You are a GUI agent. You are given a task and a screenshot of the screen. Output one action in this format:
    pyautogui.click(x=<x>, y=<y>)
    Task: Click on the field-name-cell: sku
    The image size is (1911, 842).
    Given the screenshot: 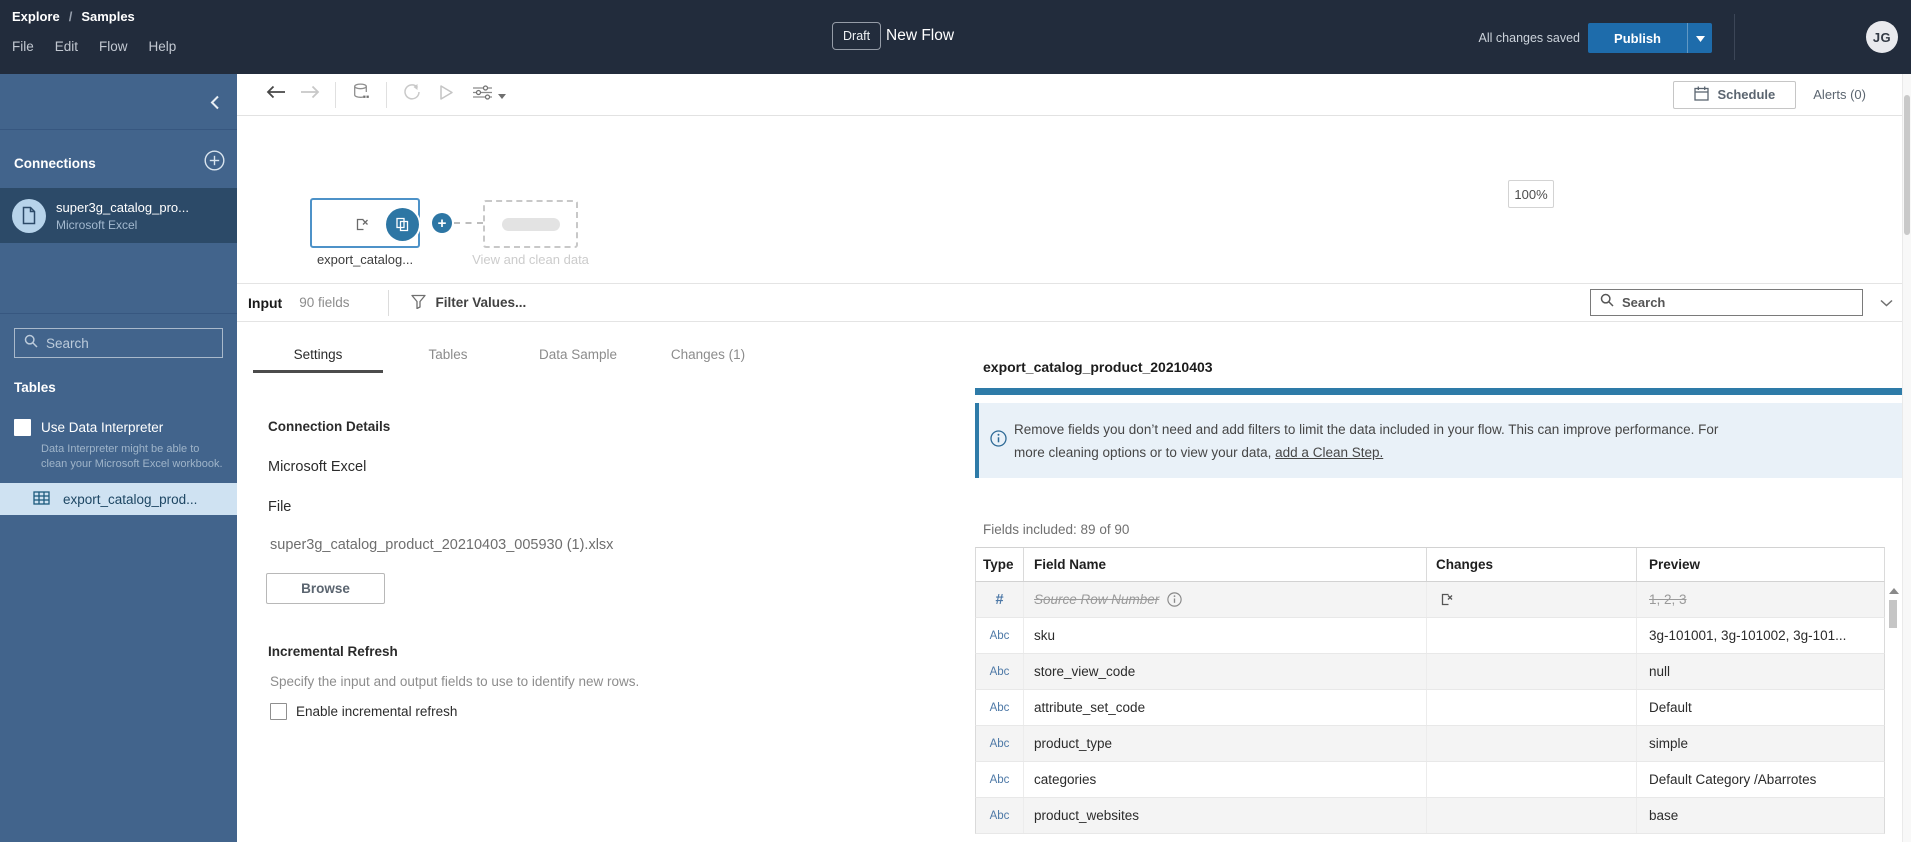 What is the action you would take?
    pyautogui.click(x=1224, y=635)
    